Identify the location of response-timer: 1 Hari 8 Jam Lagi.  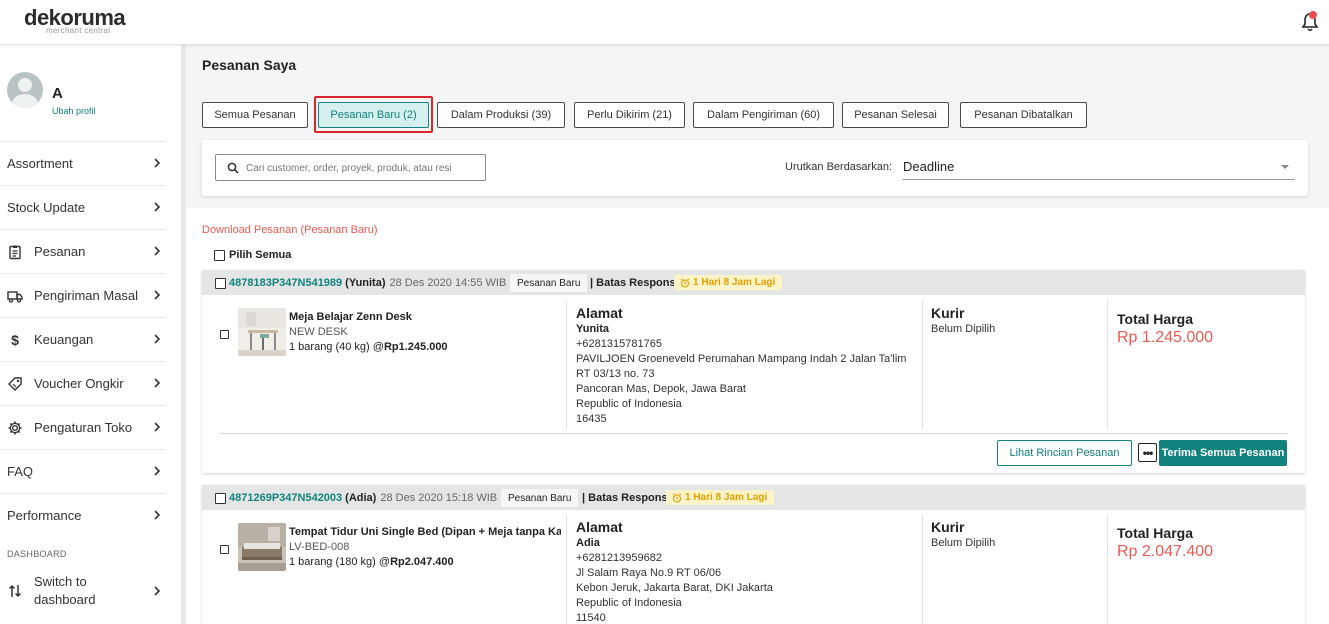
(728, 282).